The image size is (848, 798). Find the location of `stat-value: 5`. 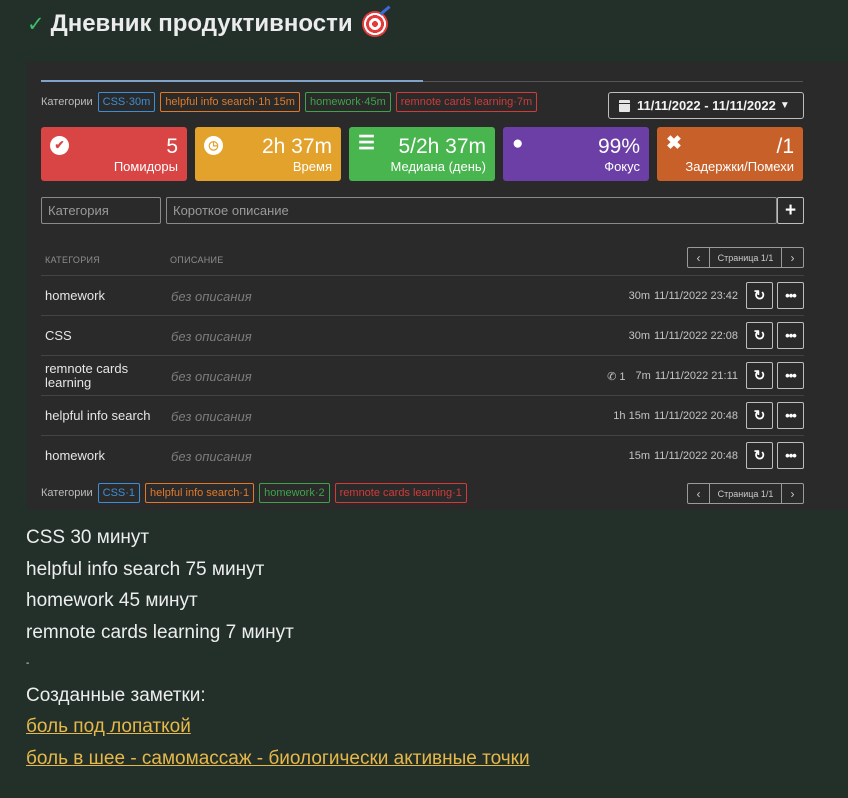

stat-value: 5 is located at coordinates (172, 146).